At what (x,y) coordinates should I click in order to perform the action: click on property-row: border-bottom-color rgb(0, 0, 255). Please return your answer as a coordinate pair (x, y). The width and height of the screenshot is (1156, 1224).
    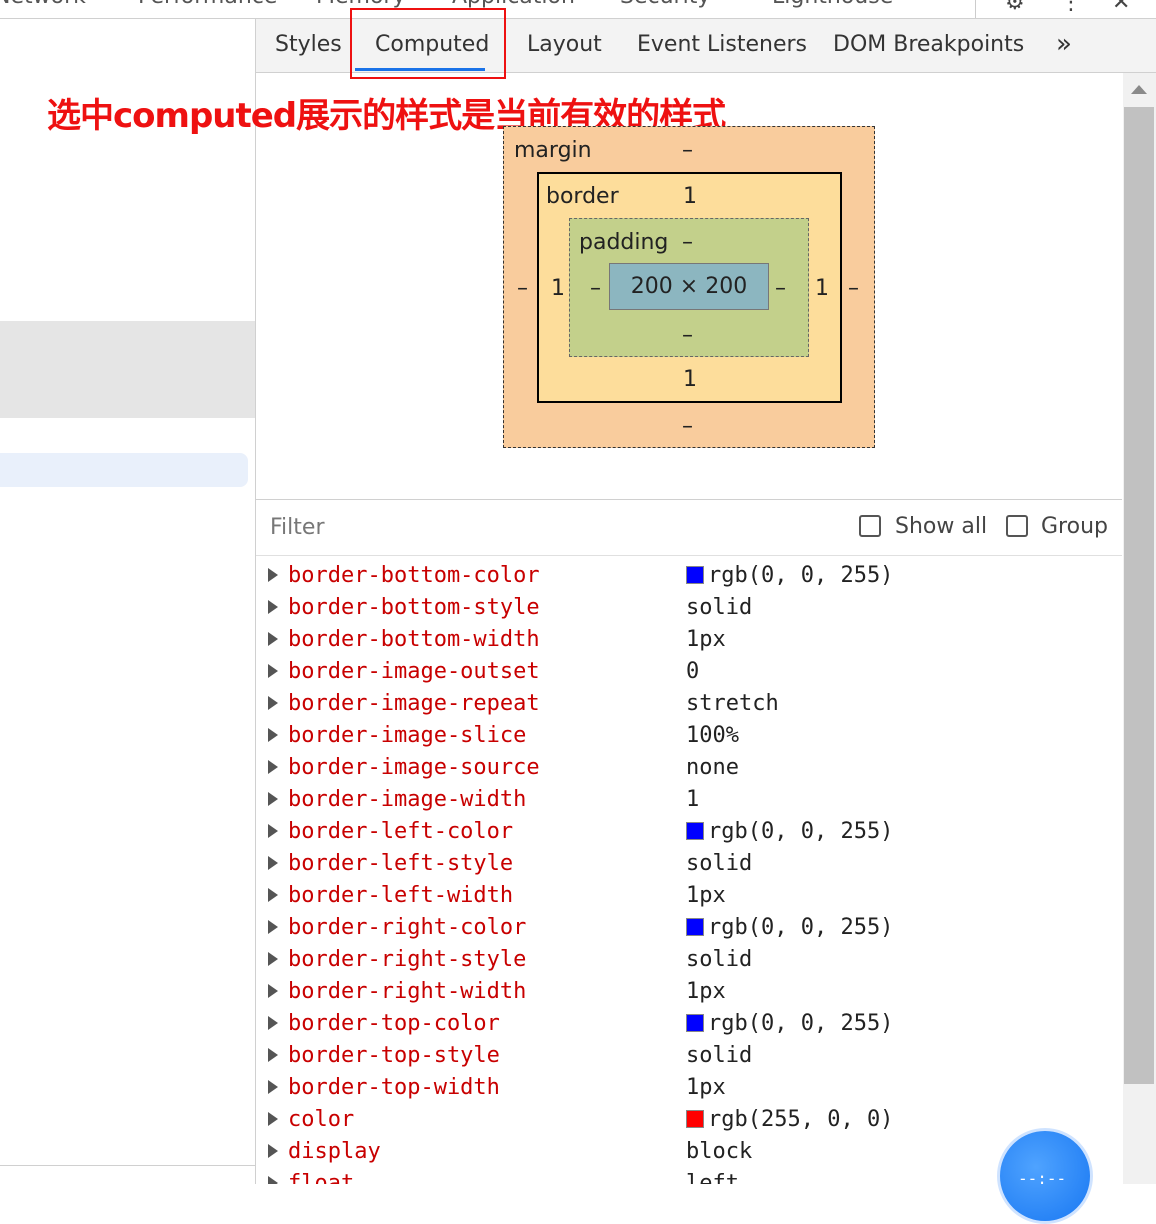
    Looking at the image, I should click on (689, 577).